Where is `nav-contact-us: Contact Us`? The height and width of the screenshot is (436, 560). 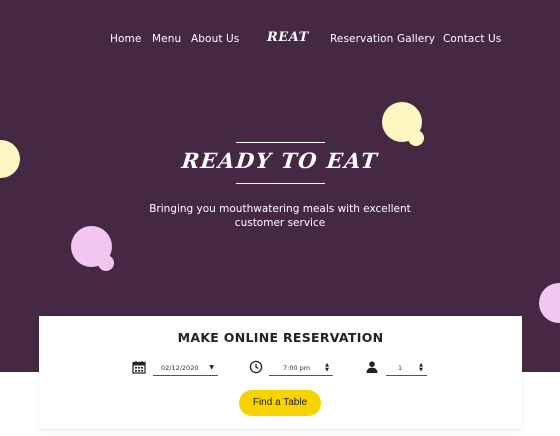
nav-contact-us: Contact Us is located at coordinates (472, 39).